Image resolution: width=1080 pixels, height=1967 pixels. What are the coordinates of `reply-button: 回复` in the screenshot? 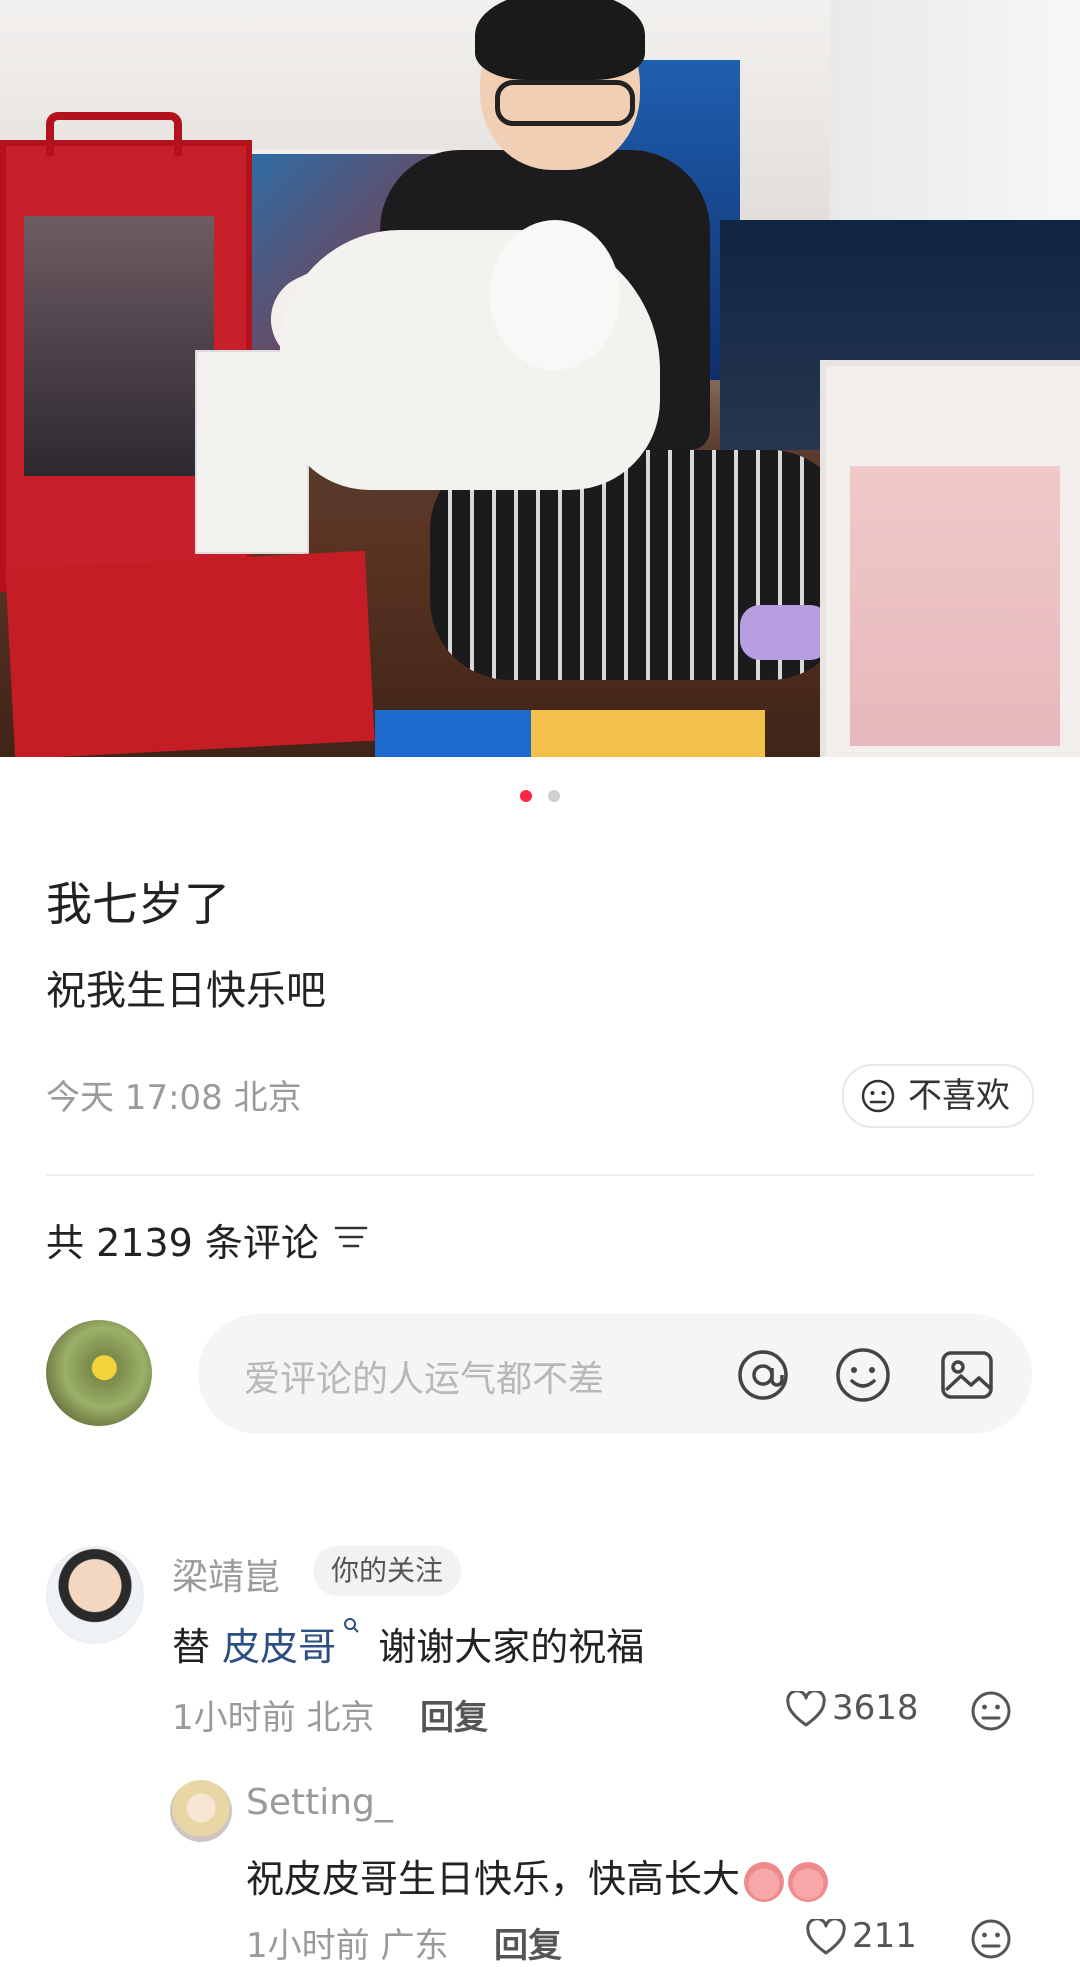 It's located at (454, 1714).